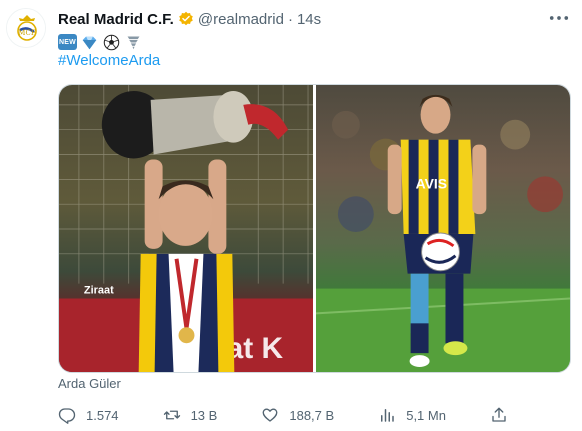 The image size is (582, 431). I want to click on real-madrid-crest-icon: MCF, so click(26, 28).